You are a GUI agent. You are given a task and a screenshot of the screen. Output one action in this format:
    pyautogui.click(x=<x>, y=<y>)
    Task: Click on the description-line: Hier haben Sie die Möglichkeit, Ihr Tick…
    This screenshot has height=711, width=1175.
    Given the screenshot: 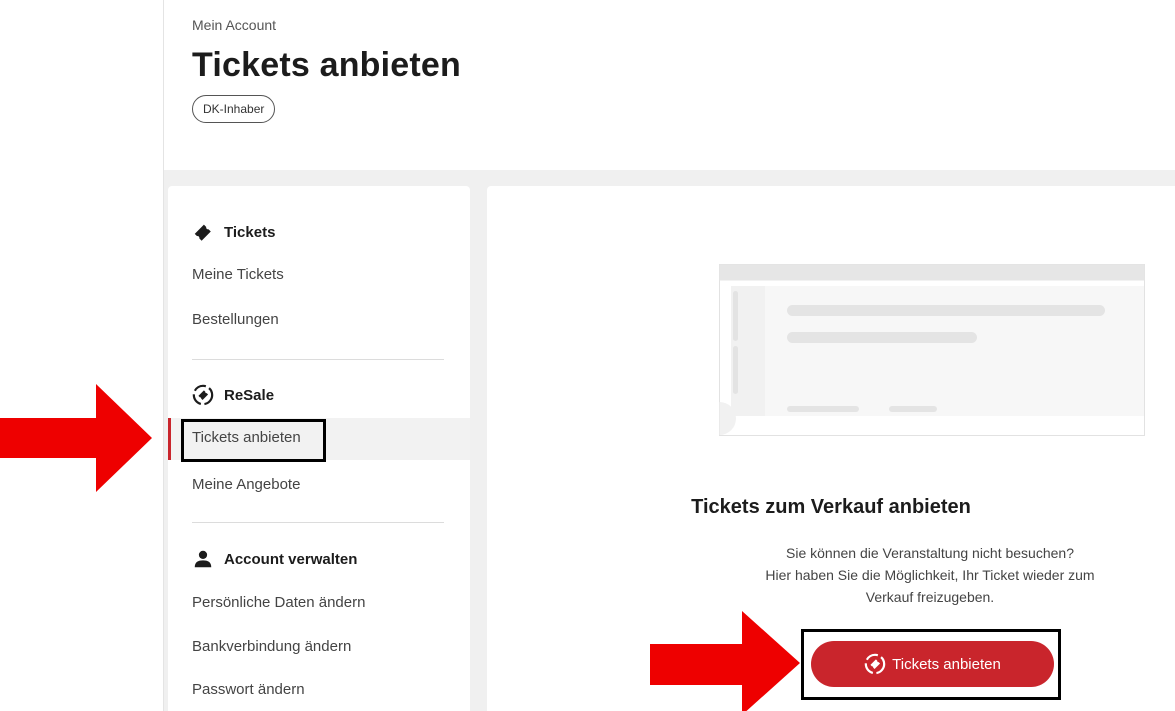 What is the action you would take?
    pyautogui.click(x=930, y=575)
    